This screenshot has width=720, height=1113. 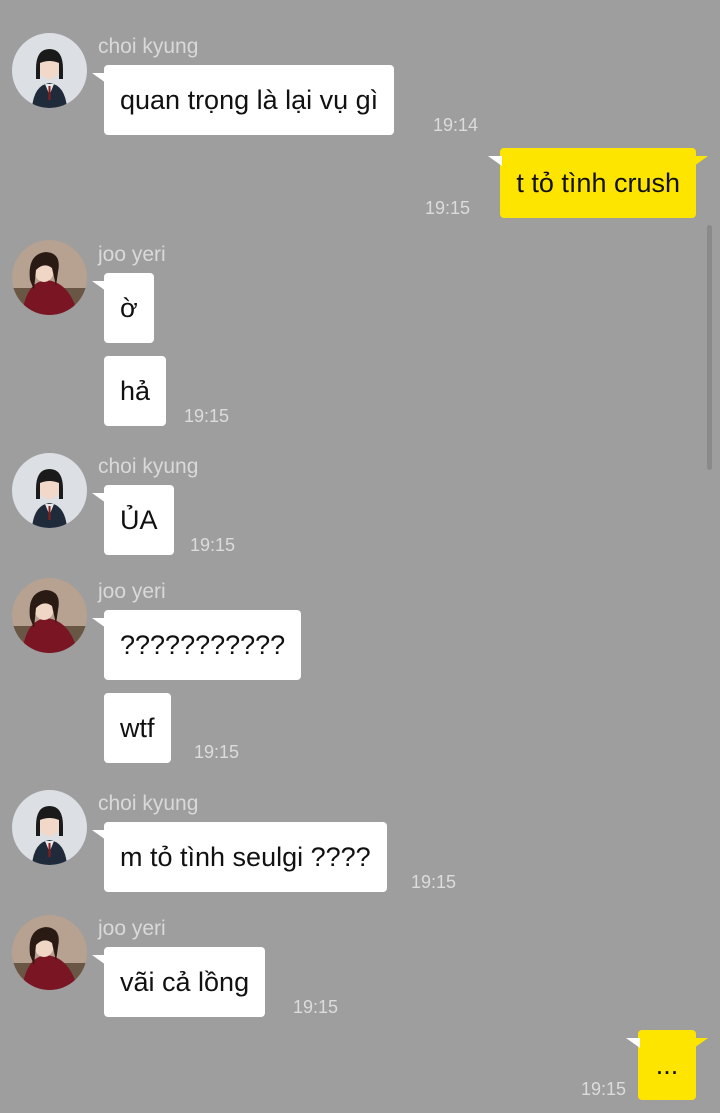 I want to click on message-time: 19:14, so click(x=456, y=125).